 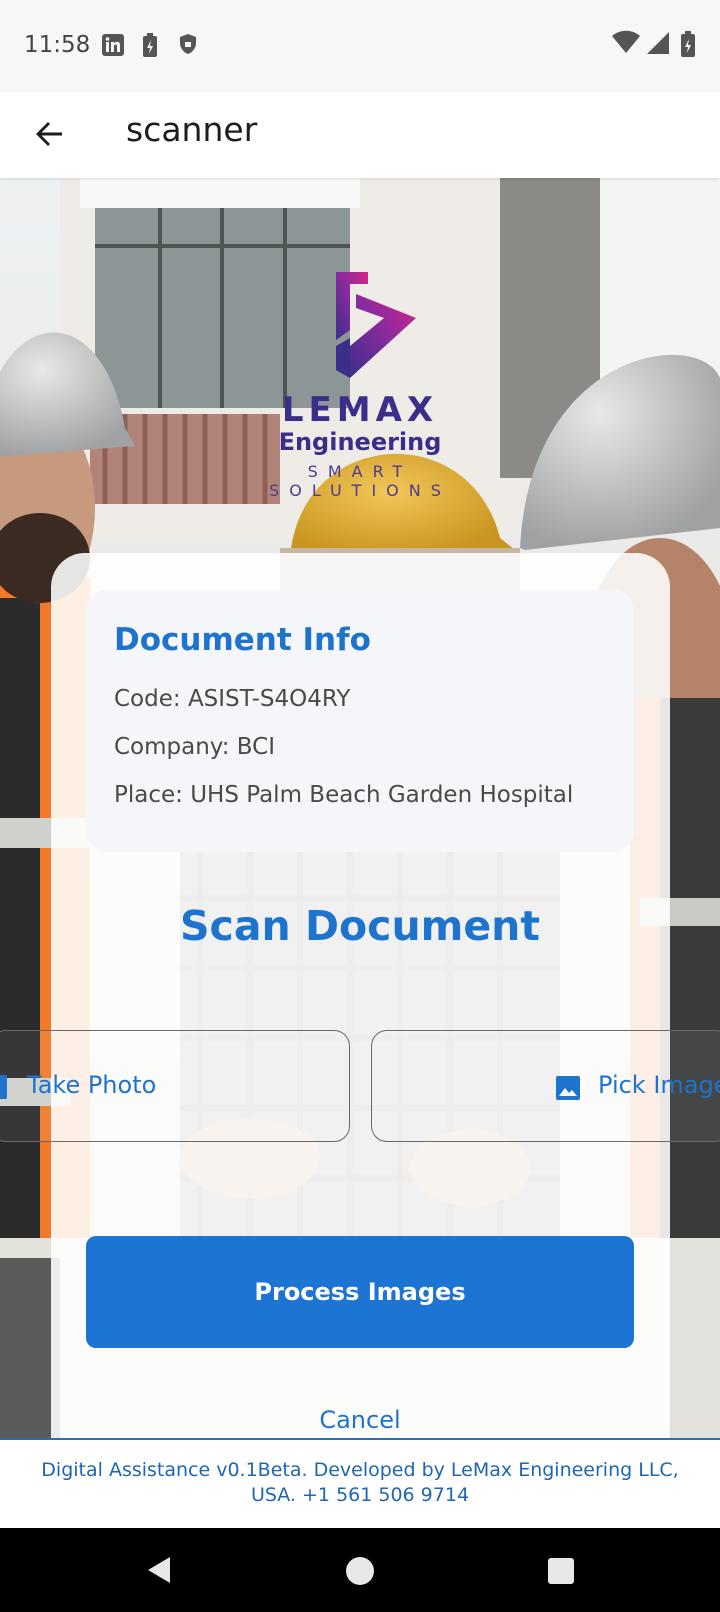 I want to click on linkedin-icon, so click(x=113, y=47).